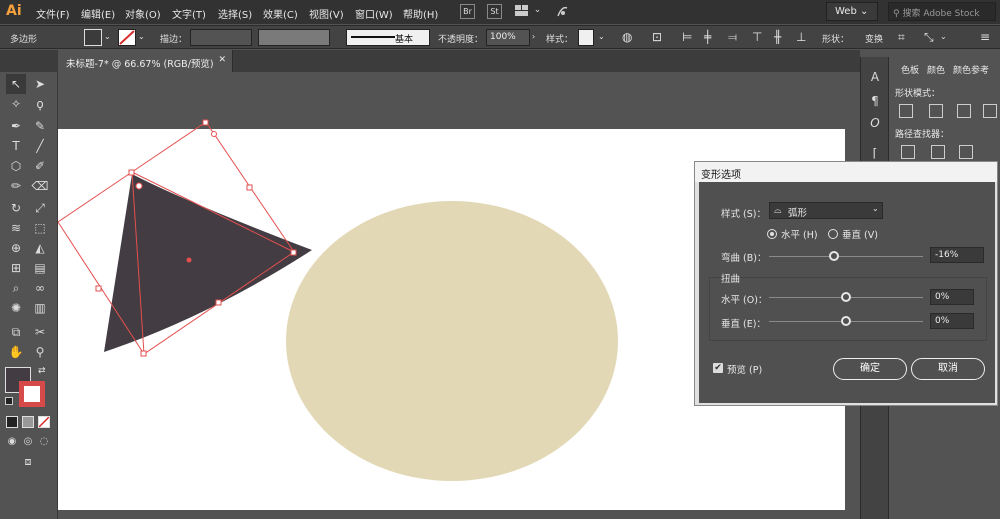 This screenshot has width=1000, height=519. What do you see at coordinates (846, 256) in the screenshot?
I see `bend-slider-track` at bounding box center [846, 256].